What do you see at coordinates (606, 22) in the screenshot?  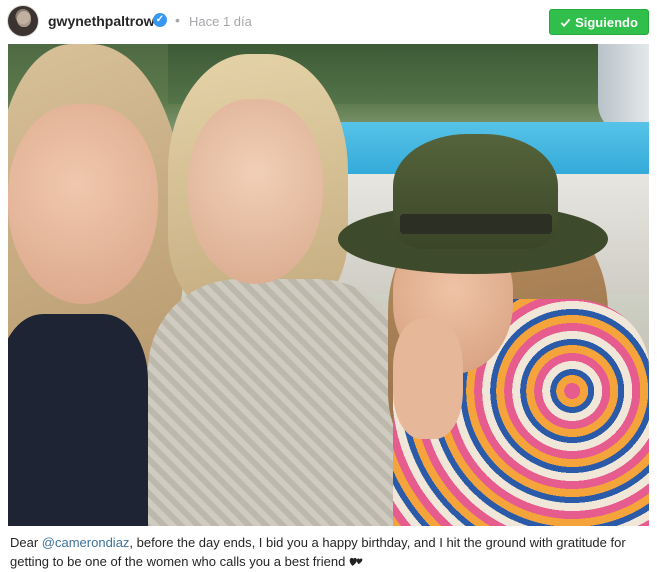 I see `following-button-label: Siguiendo` at bounding box center [606, 22].